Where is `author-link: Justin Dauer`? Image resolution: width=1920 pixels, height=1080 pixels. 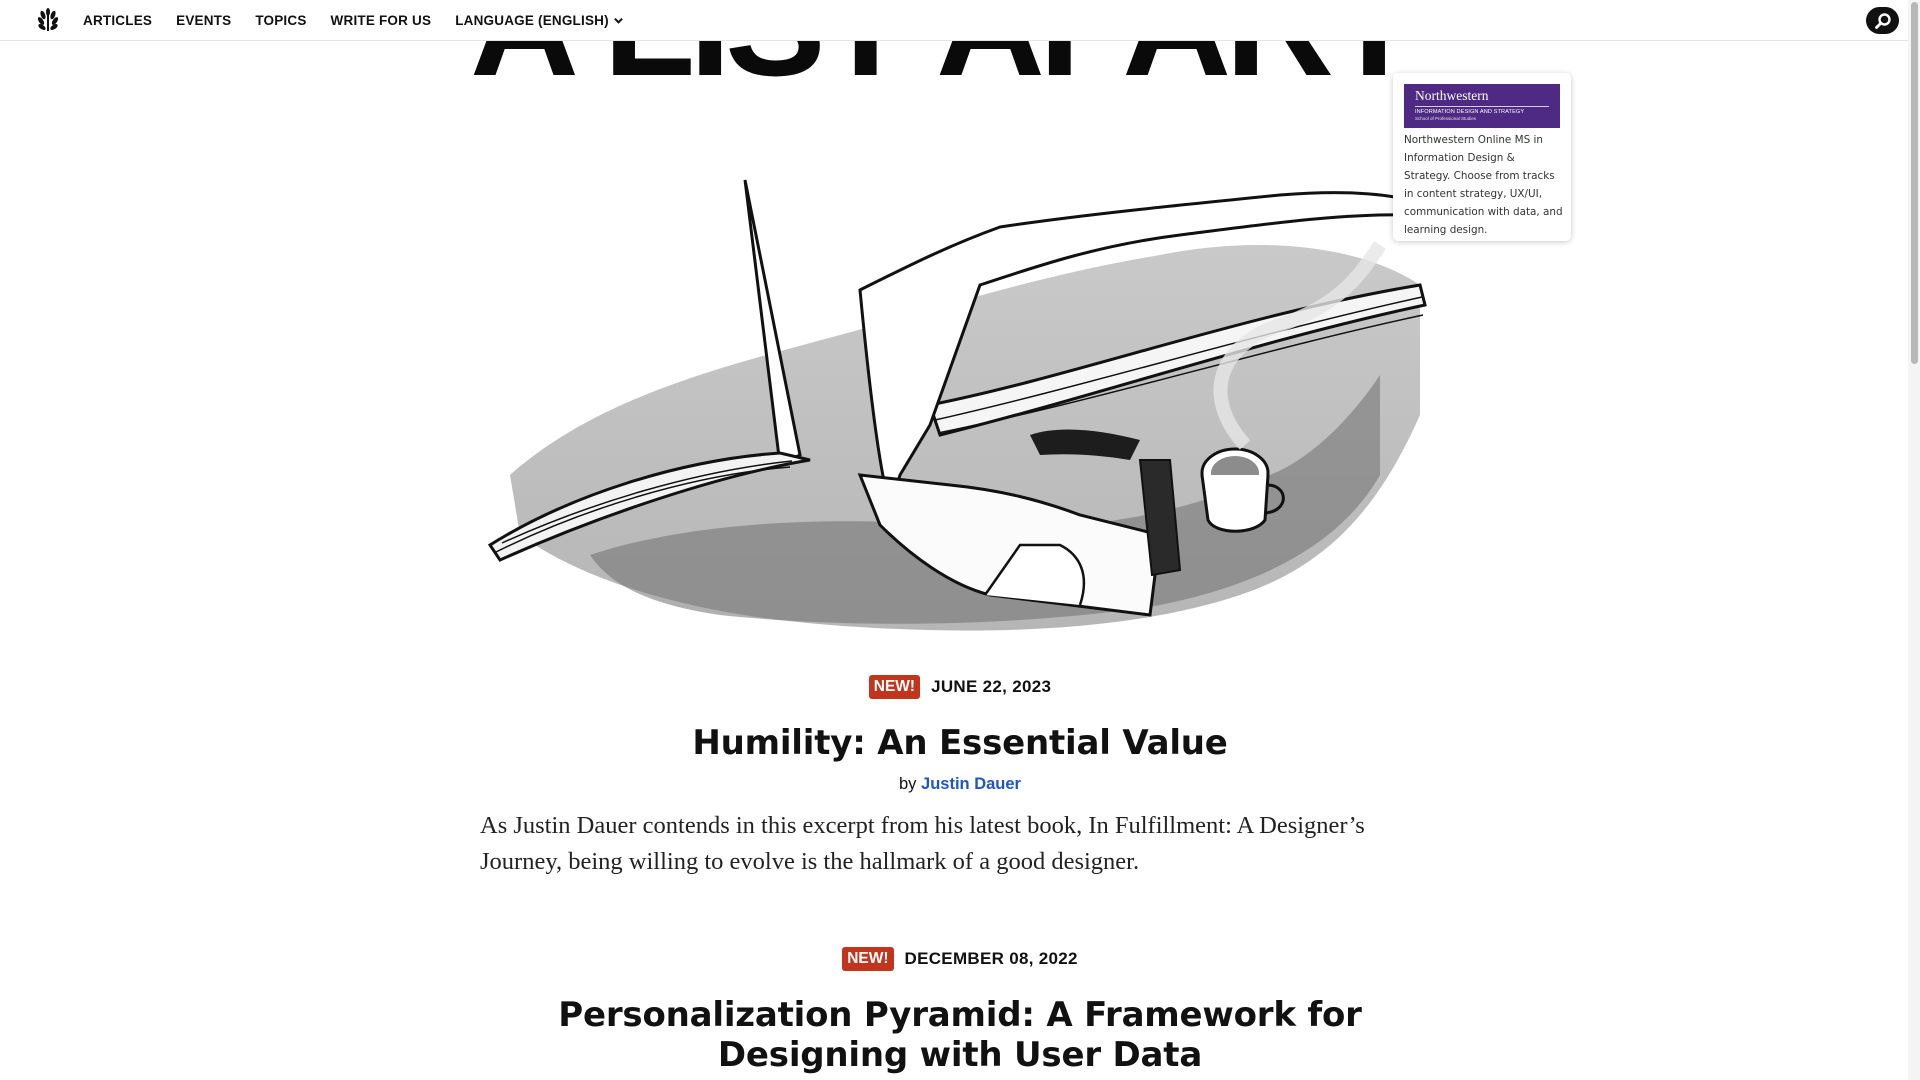
author-link: Justin Dauer is located at coordinates (971, 784).